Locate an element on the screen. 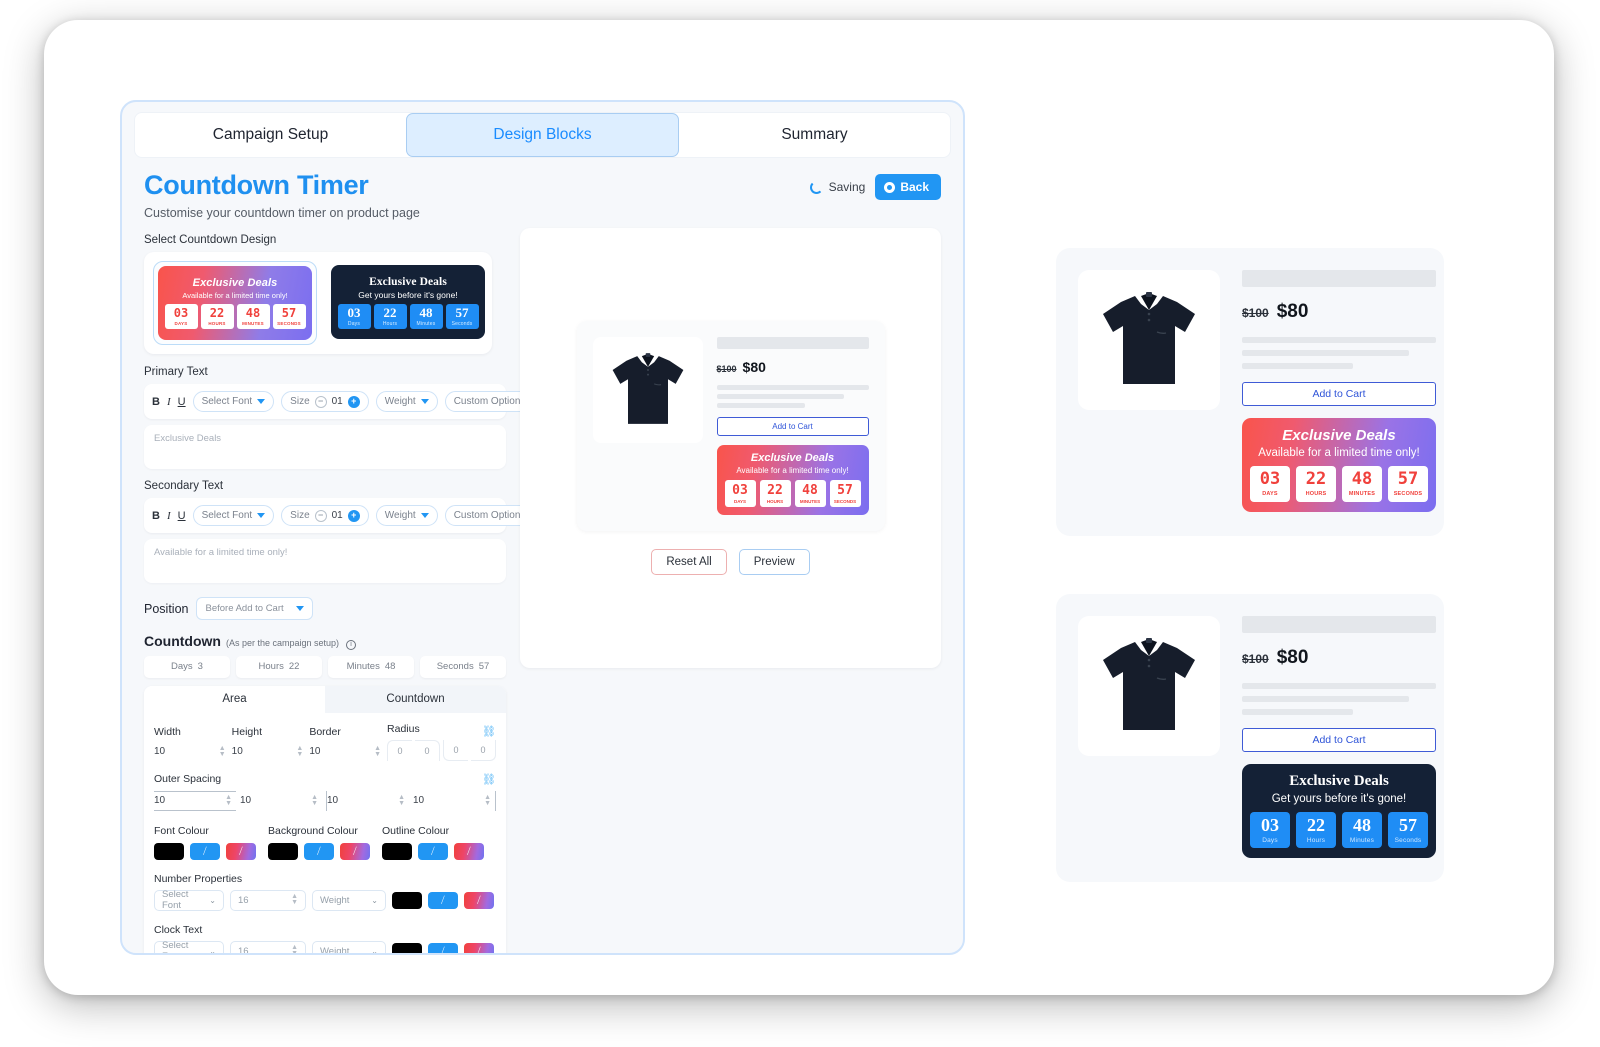  clock-size-input: 16 ▲ ▼ is located at coordinates (268, 946).